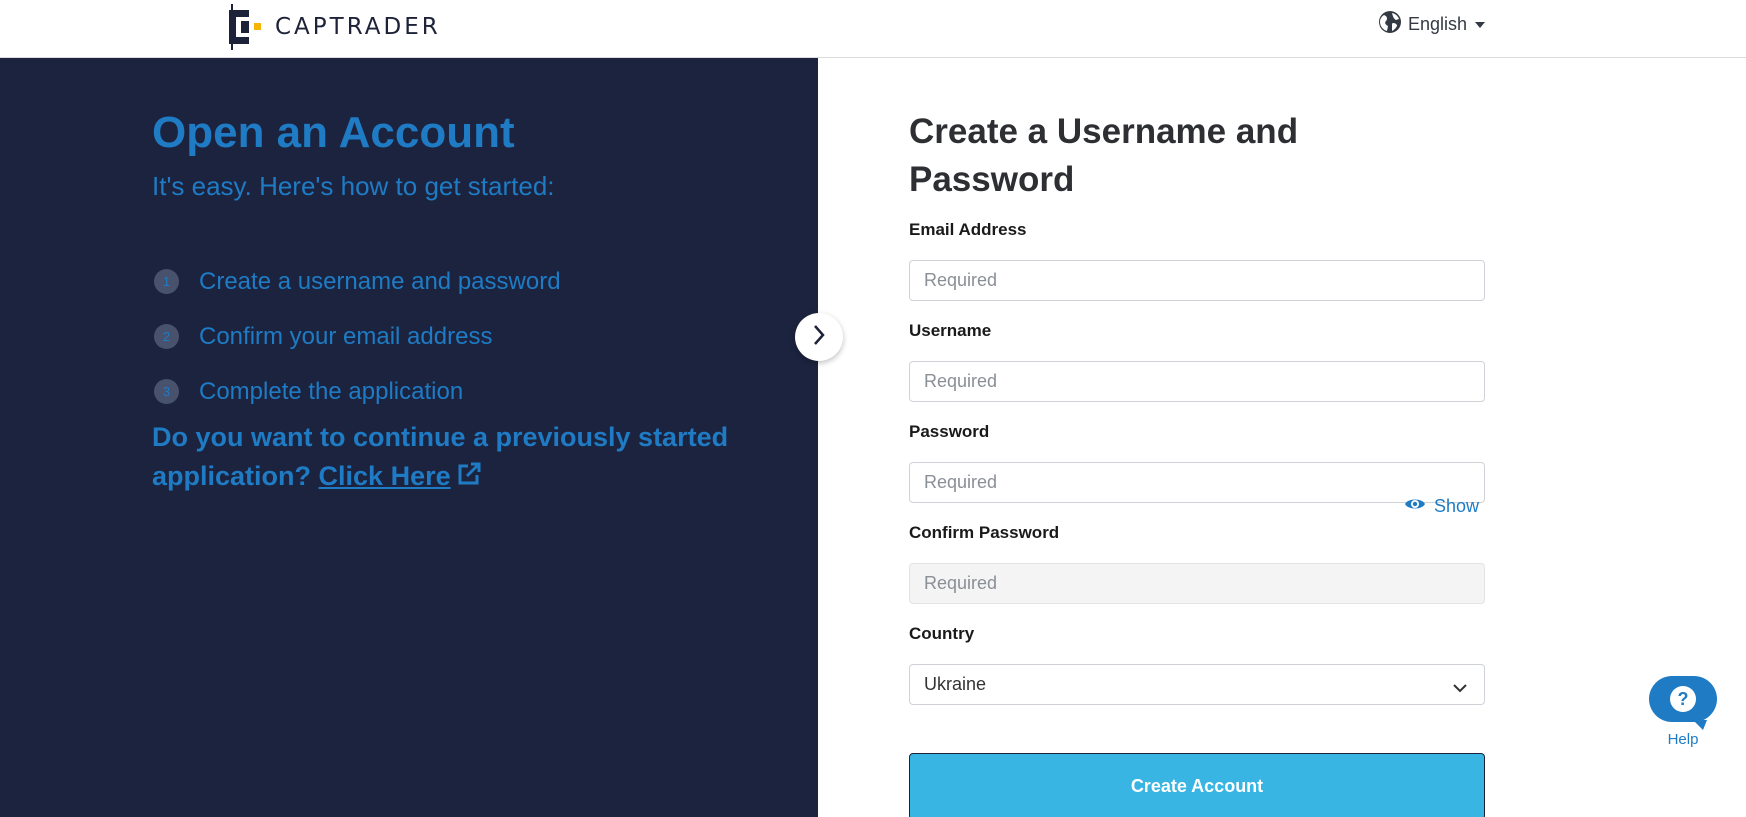 Image resolution: width=1746 pixels, height=817 pixels. What do you see at coordinates (1438, 24) in the screenshot?
I see `language-label: English` at bounding box center [1438, 24].